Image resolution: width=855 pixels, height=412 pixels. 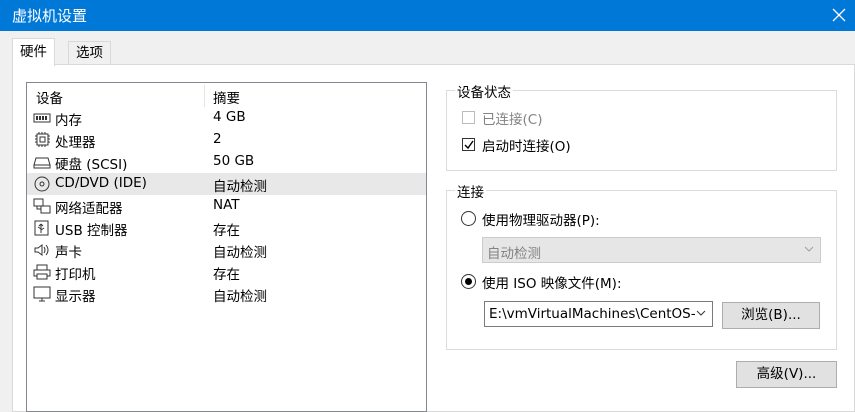 I want to click on connect-on-start-label: 启动时连接(O), so click(x=526, y=147).